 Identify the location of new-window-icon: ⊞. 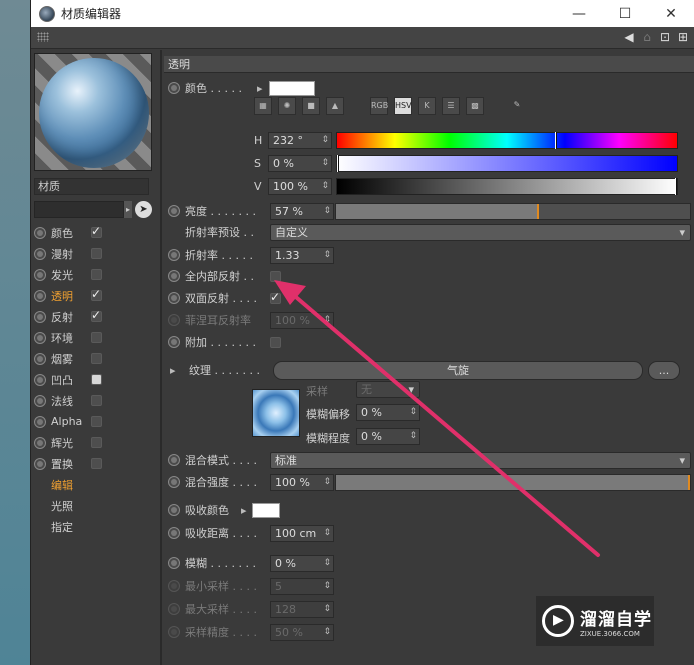
(683, 37).